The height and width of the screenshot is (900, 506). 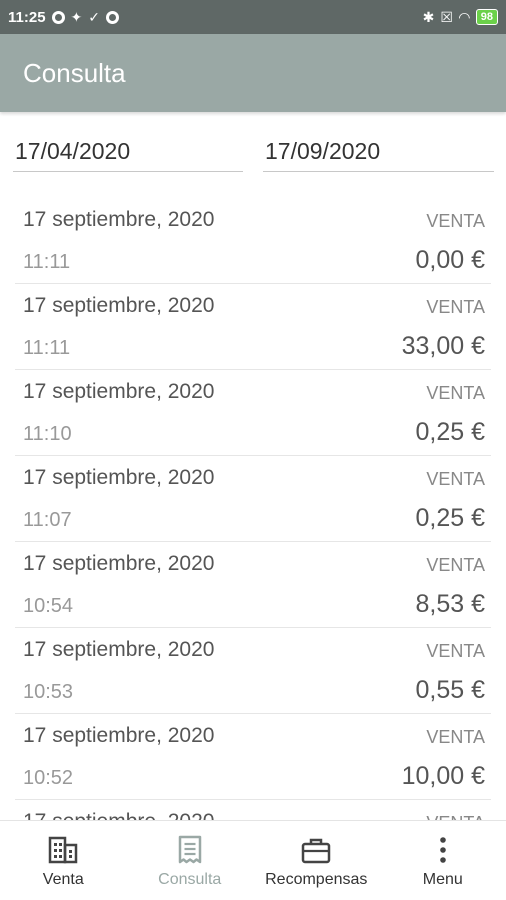 What do you see at coordinates (450, 260) in the screenshot?
I see `transaction-amount: 0,00 €` at bounding box center [450, 260].